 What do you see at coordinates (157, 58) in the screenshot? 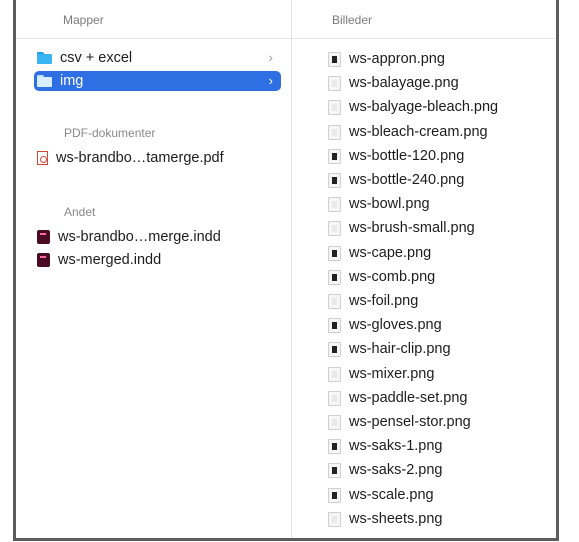
I see `folder-row-csv-excel: csv + excel ›` at bounding box center [157, 58].